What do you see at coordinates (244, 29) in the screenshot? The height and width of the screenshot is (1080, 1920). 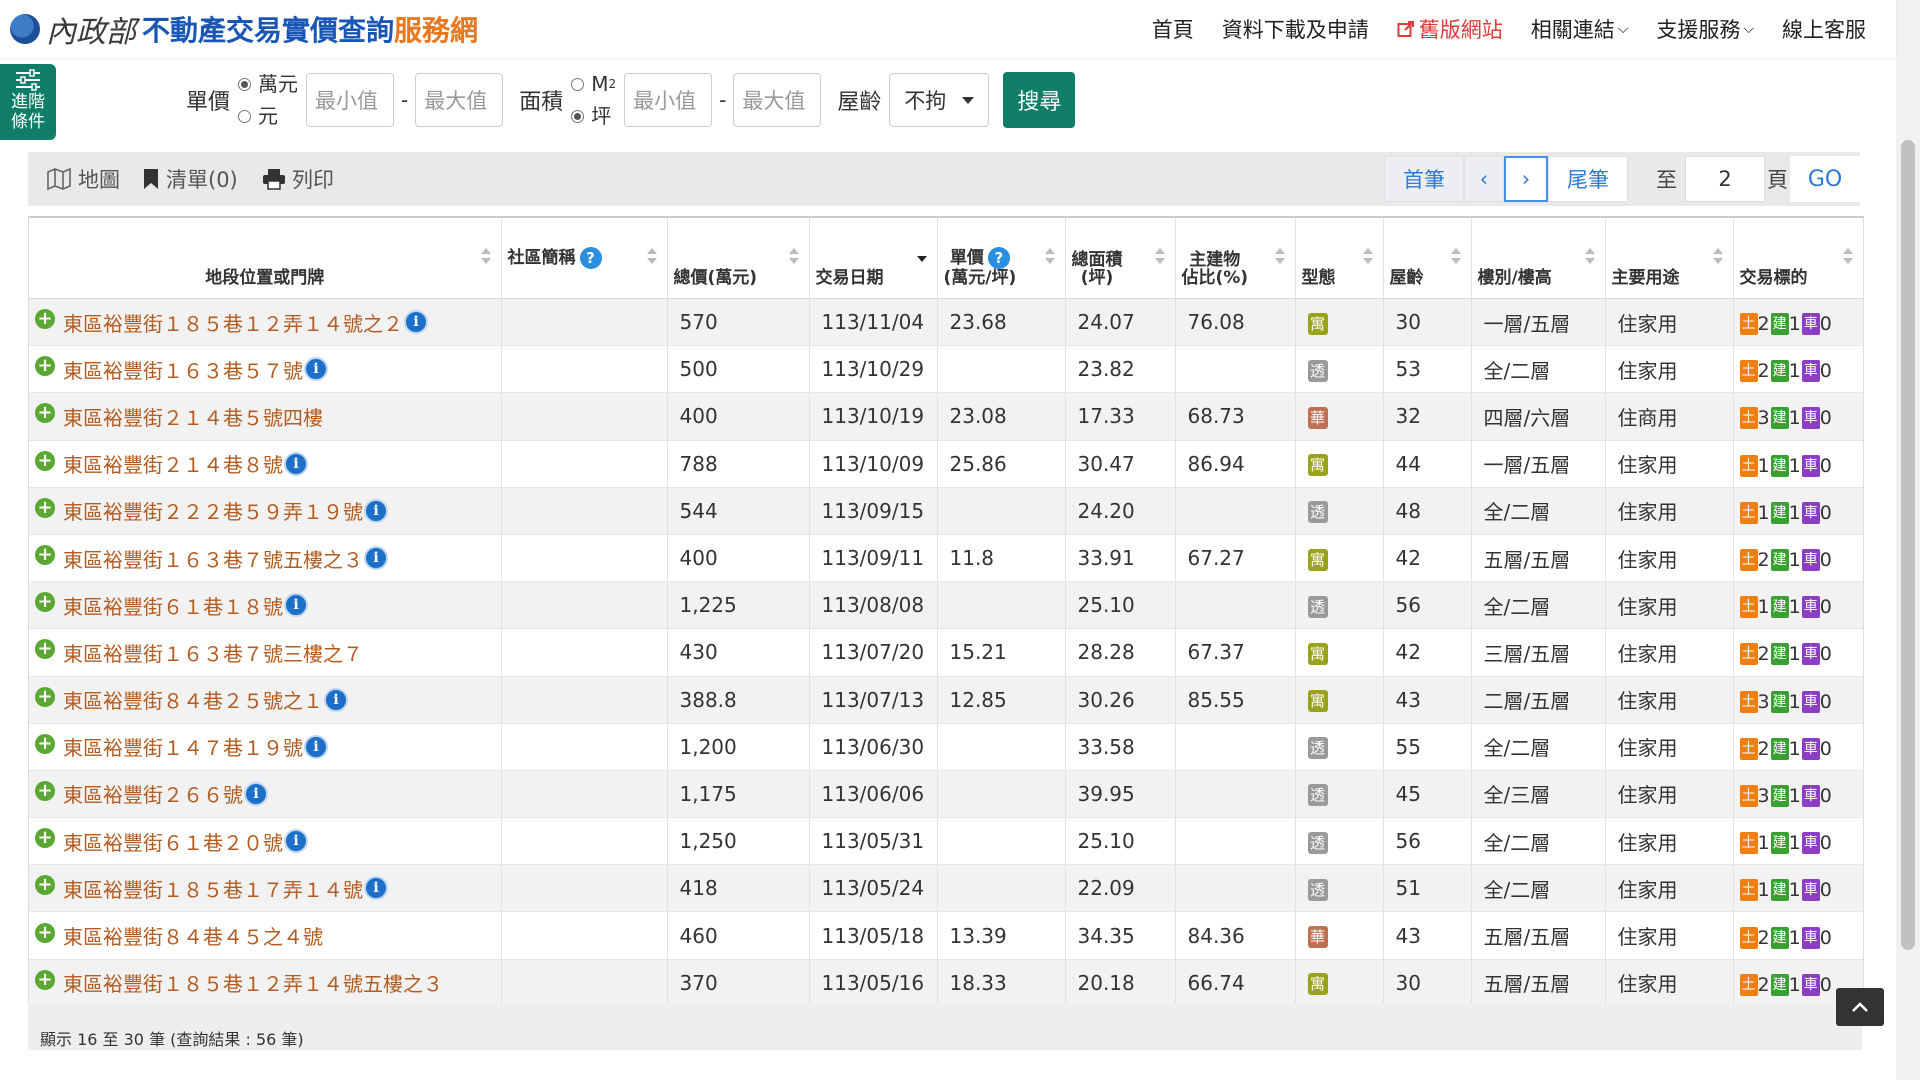 I see `site-logo: 內政部 不動產交易實價查詢 服務網` at bounding box center [244, 29].